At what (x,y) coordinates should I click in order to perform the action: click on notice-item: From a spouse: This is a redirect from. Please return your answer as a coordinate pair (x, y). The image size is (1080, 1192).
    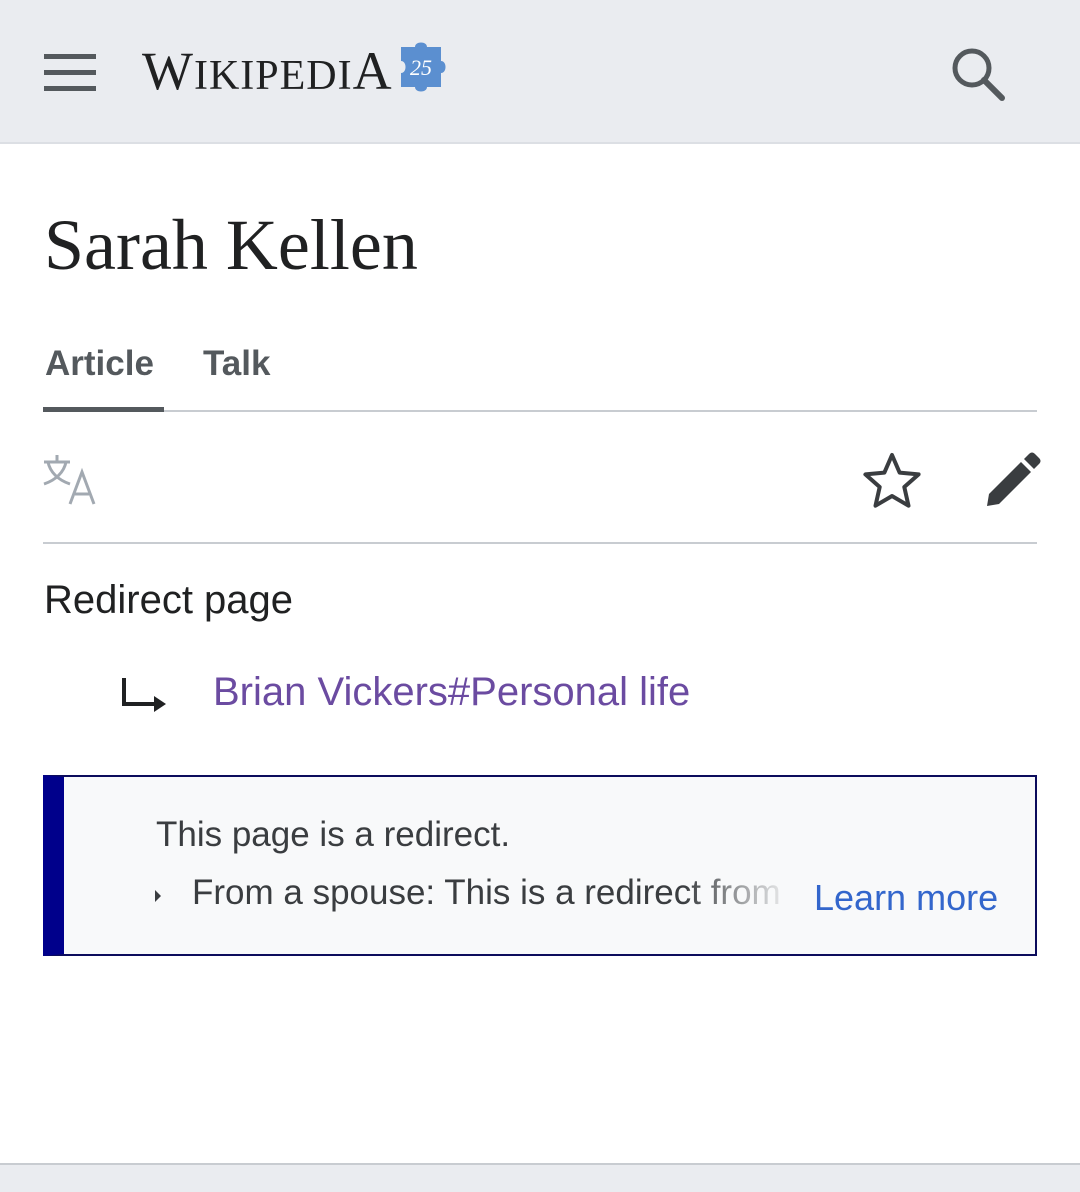
    Looking at the image, I should click on (486, 892).